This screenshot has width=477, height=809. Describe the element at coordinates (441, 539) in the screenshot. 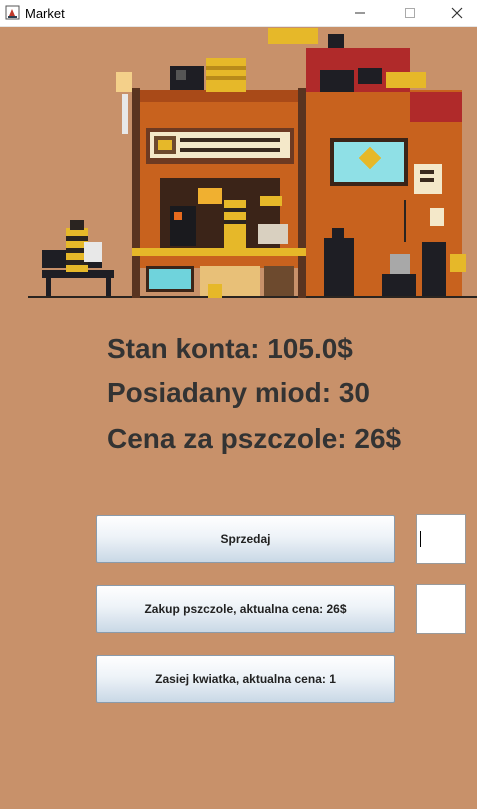

I see `sell-amount-input` at that location.